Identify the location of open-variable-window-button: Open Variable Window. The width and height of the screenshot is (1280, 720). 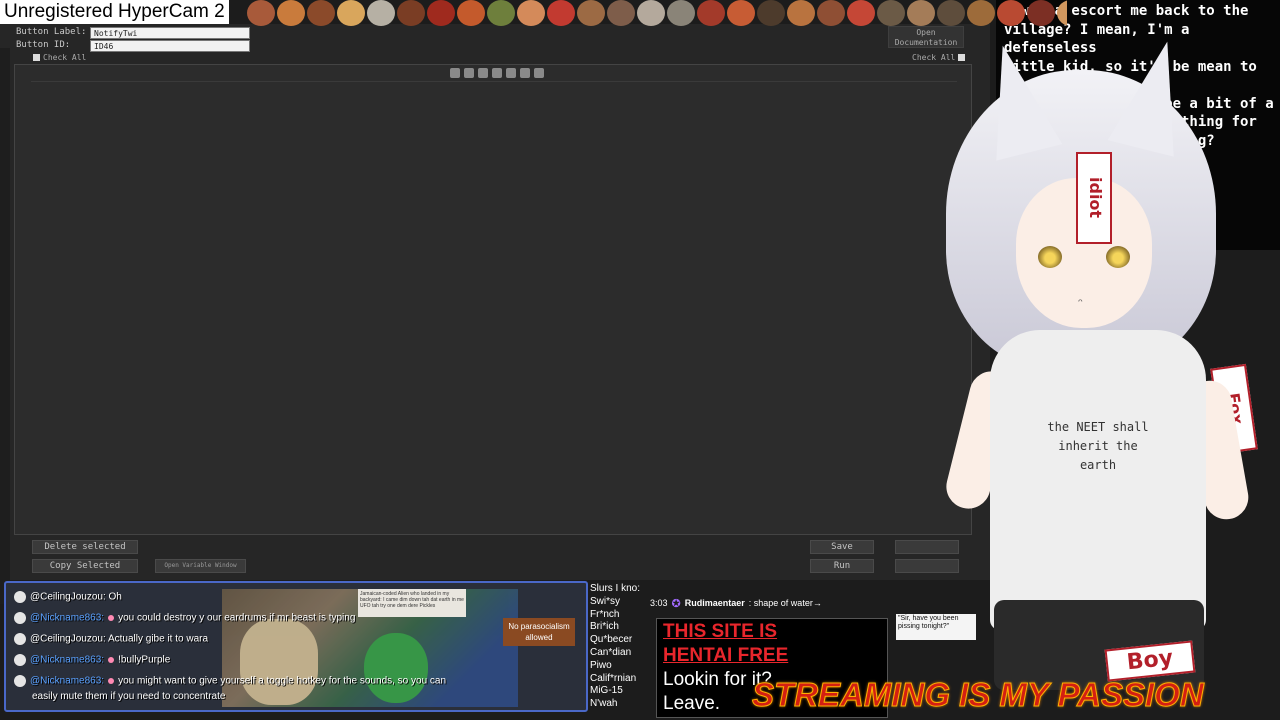
(200, 566).